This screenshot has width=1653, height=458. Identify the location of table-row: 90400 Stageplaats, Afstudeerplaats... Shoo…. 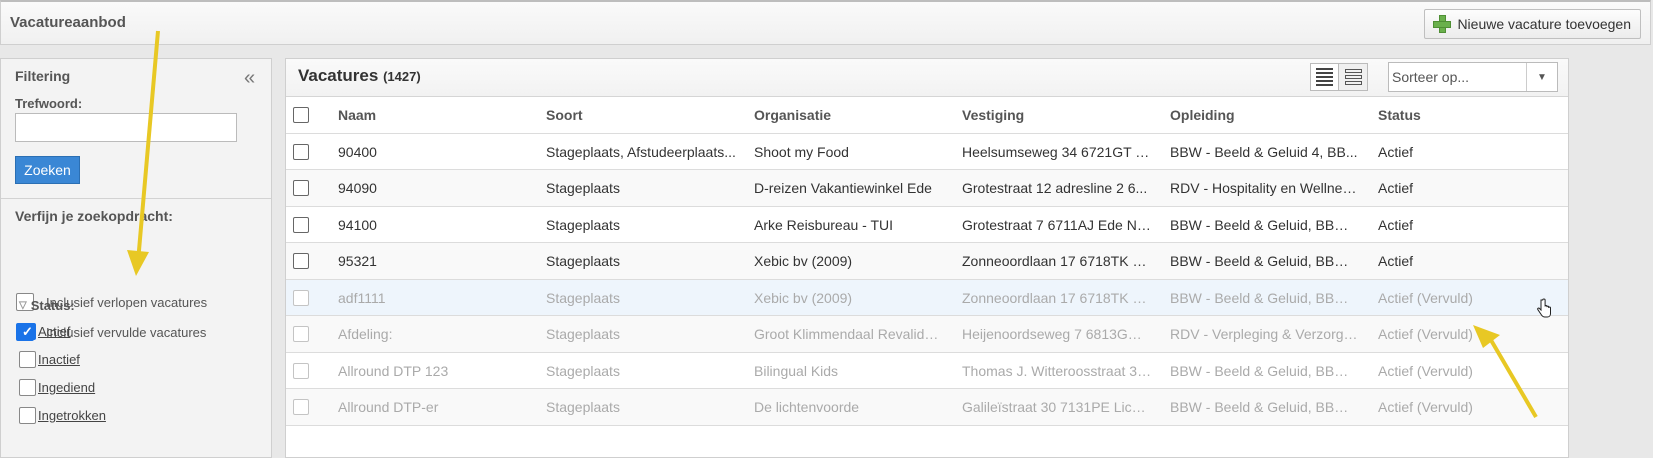
(927, 152).